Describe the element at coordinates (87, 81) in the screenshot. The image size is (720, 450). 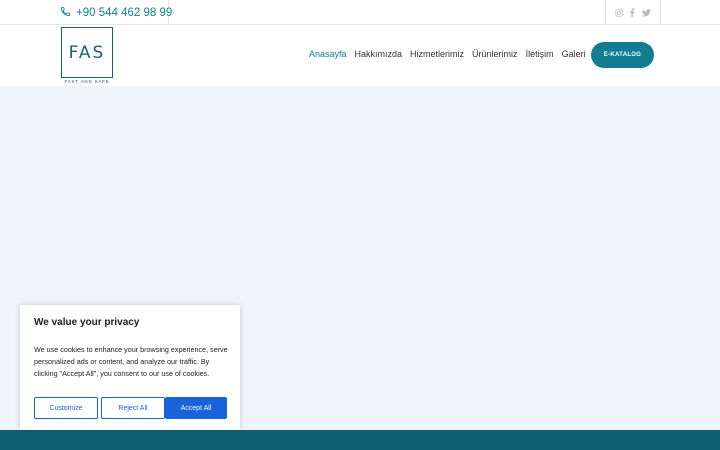
I see `logo-tagline: FAST AND SAFE` at that location.